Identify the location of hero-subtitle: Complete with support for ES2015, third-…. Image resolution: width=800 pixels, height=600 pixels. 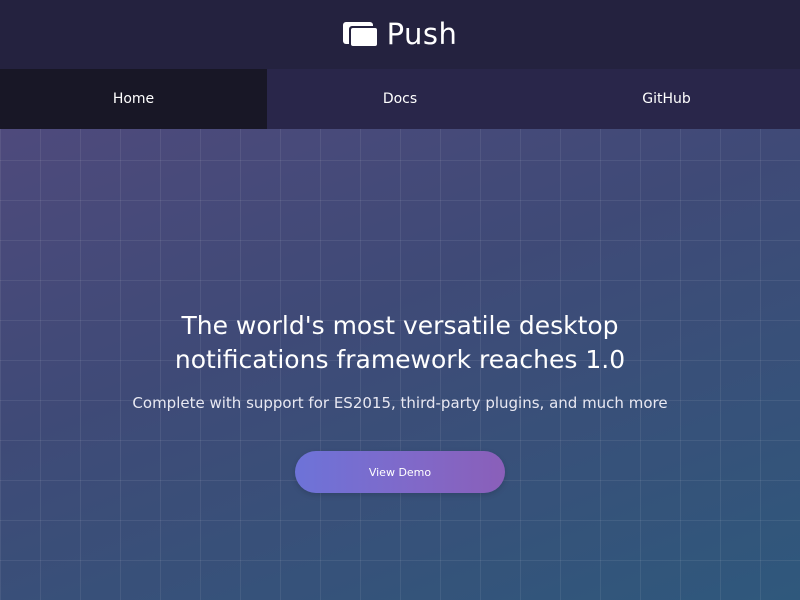
(400, 403).